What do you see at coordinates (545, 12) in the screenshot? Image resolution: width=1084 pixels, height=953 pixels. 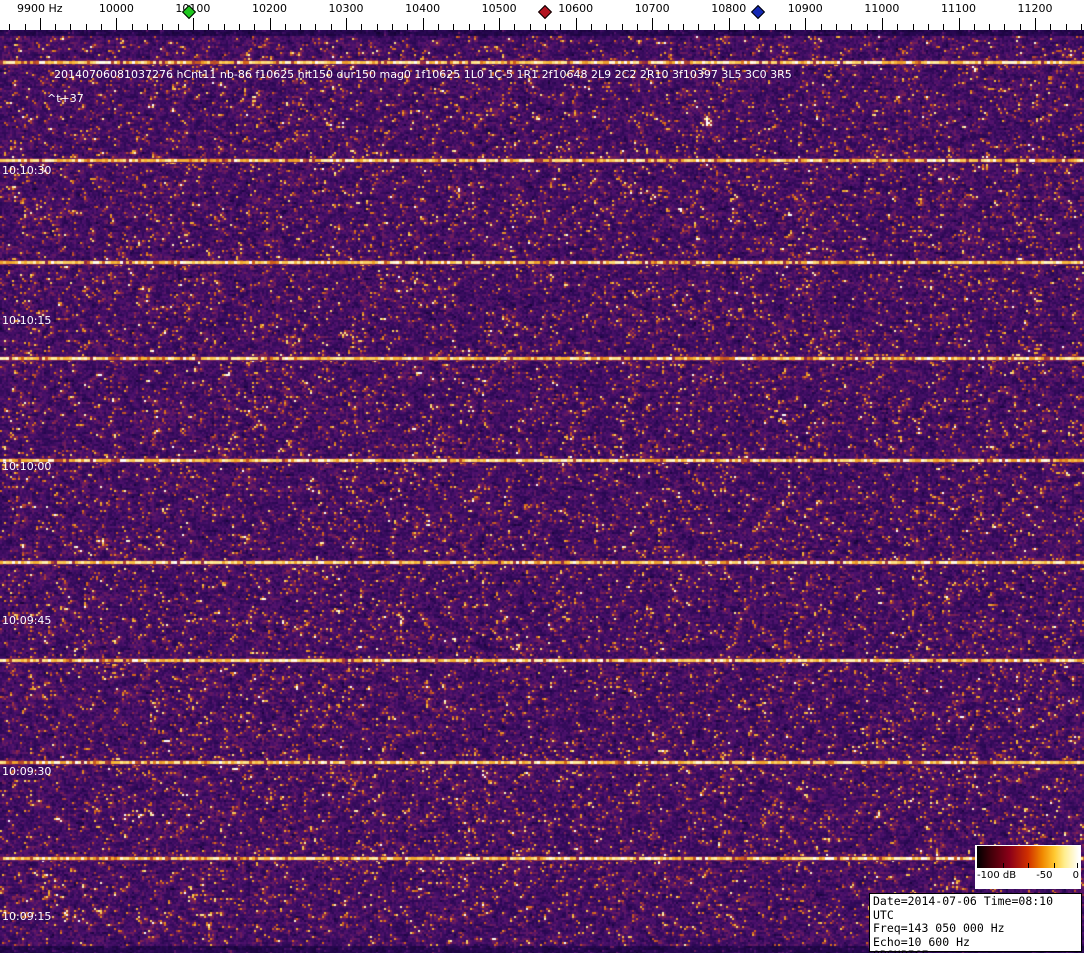 I see `red-diamond-marker-icon` at bounding box center [545, 12].